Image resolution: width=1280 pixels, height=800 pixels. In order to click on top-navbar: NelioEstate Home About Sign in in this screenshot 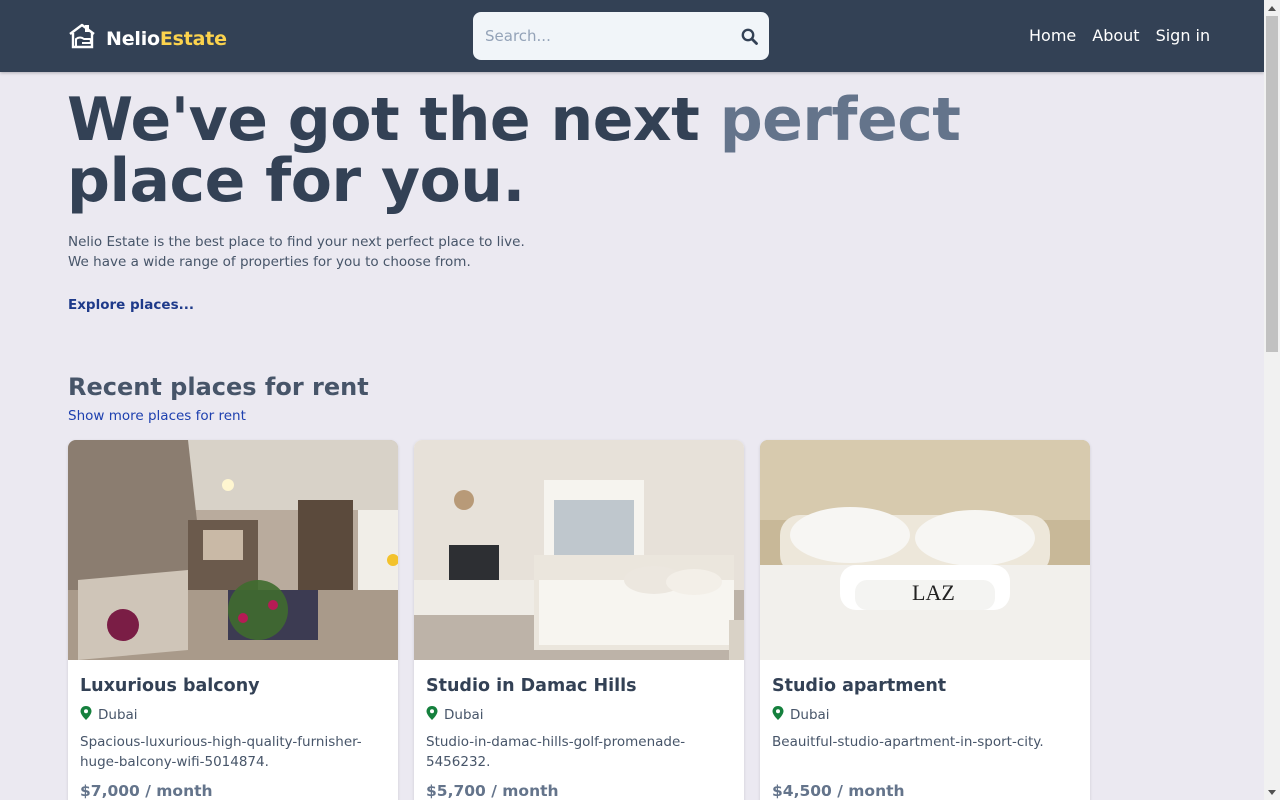, I will do `click(632, 36)`.